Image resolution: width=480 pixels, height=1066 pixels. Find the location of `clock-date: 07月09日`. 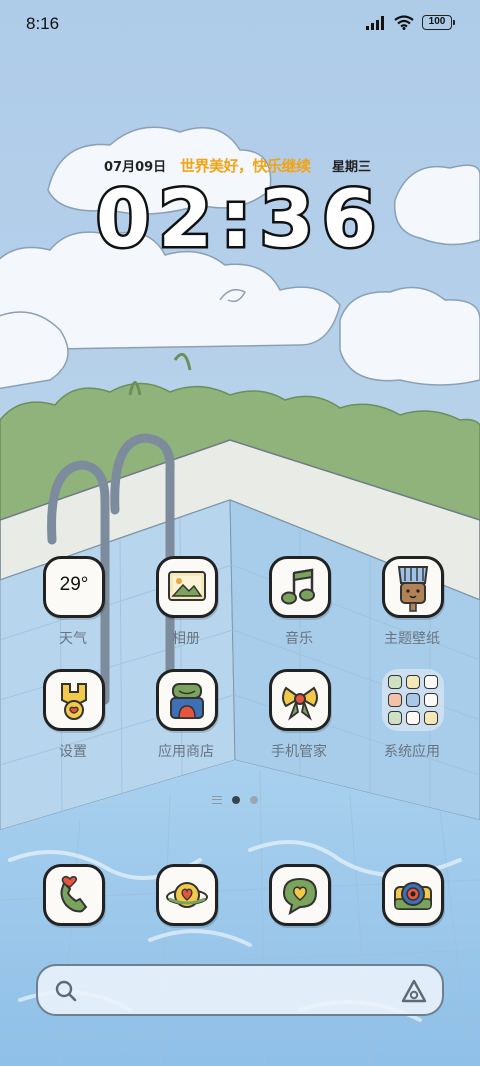

clock-date: 07月09日 is located at coordinates (135, 167).